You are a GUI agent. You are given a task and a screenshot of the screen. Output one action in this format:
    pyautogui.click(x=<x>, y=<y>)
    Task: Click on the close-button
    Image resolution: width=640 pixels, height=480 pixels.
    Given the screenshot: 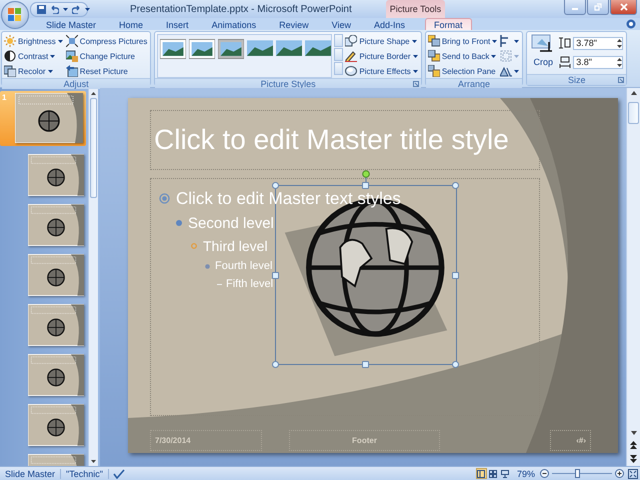 What is the action you would take?
    pyautogui.click(x=623, y=7)
    